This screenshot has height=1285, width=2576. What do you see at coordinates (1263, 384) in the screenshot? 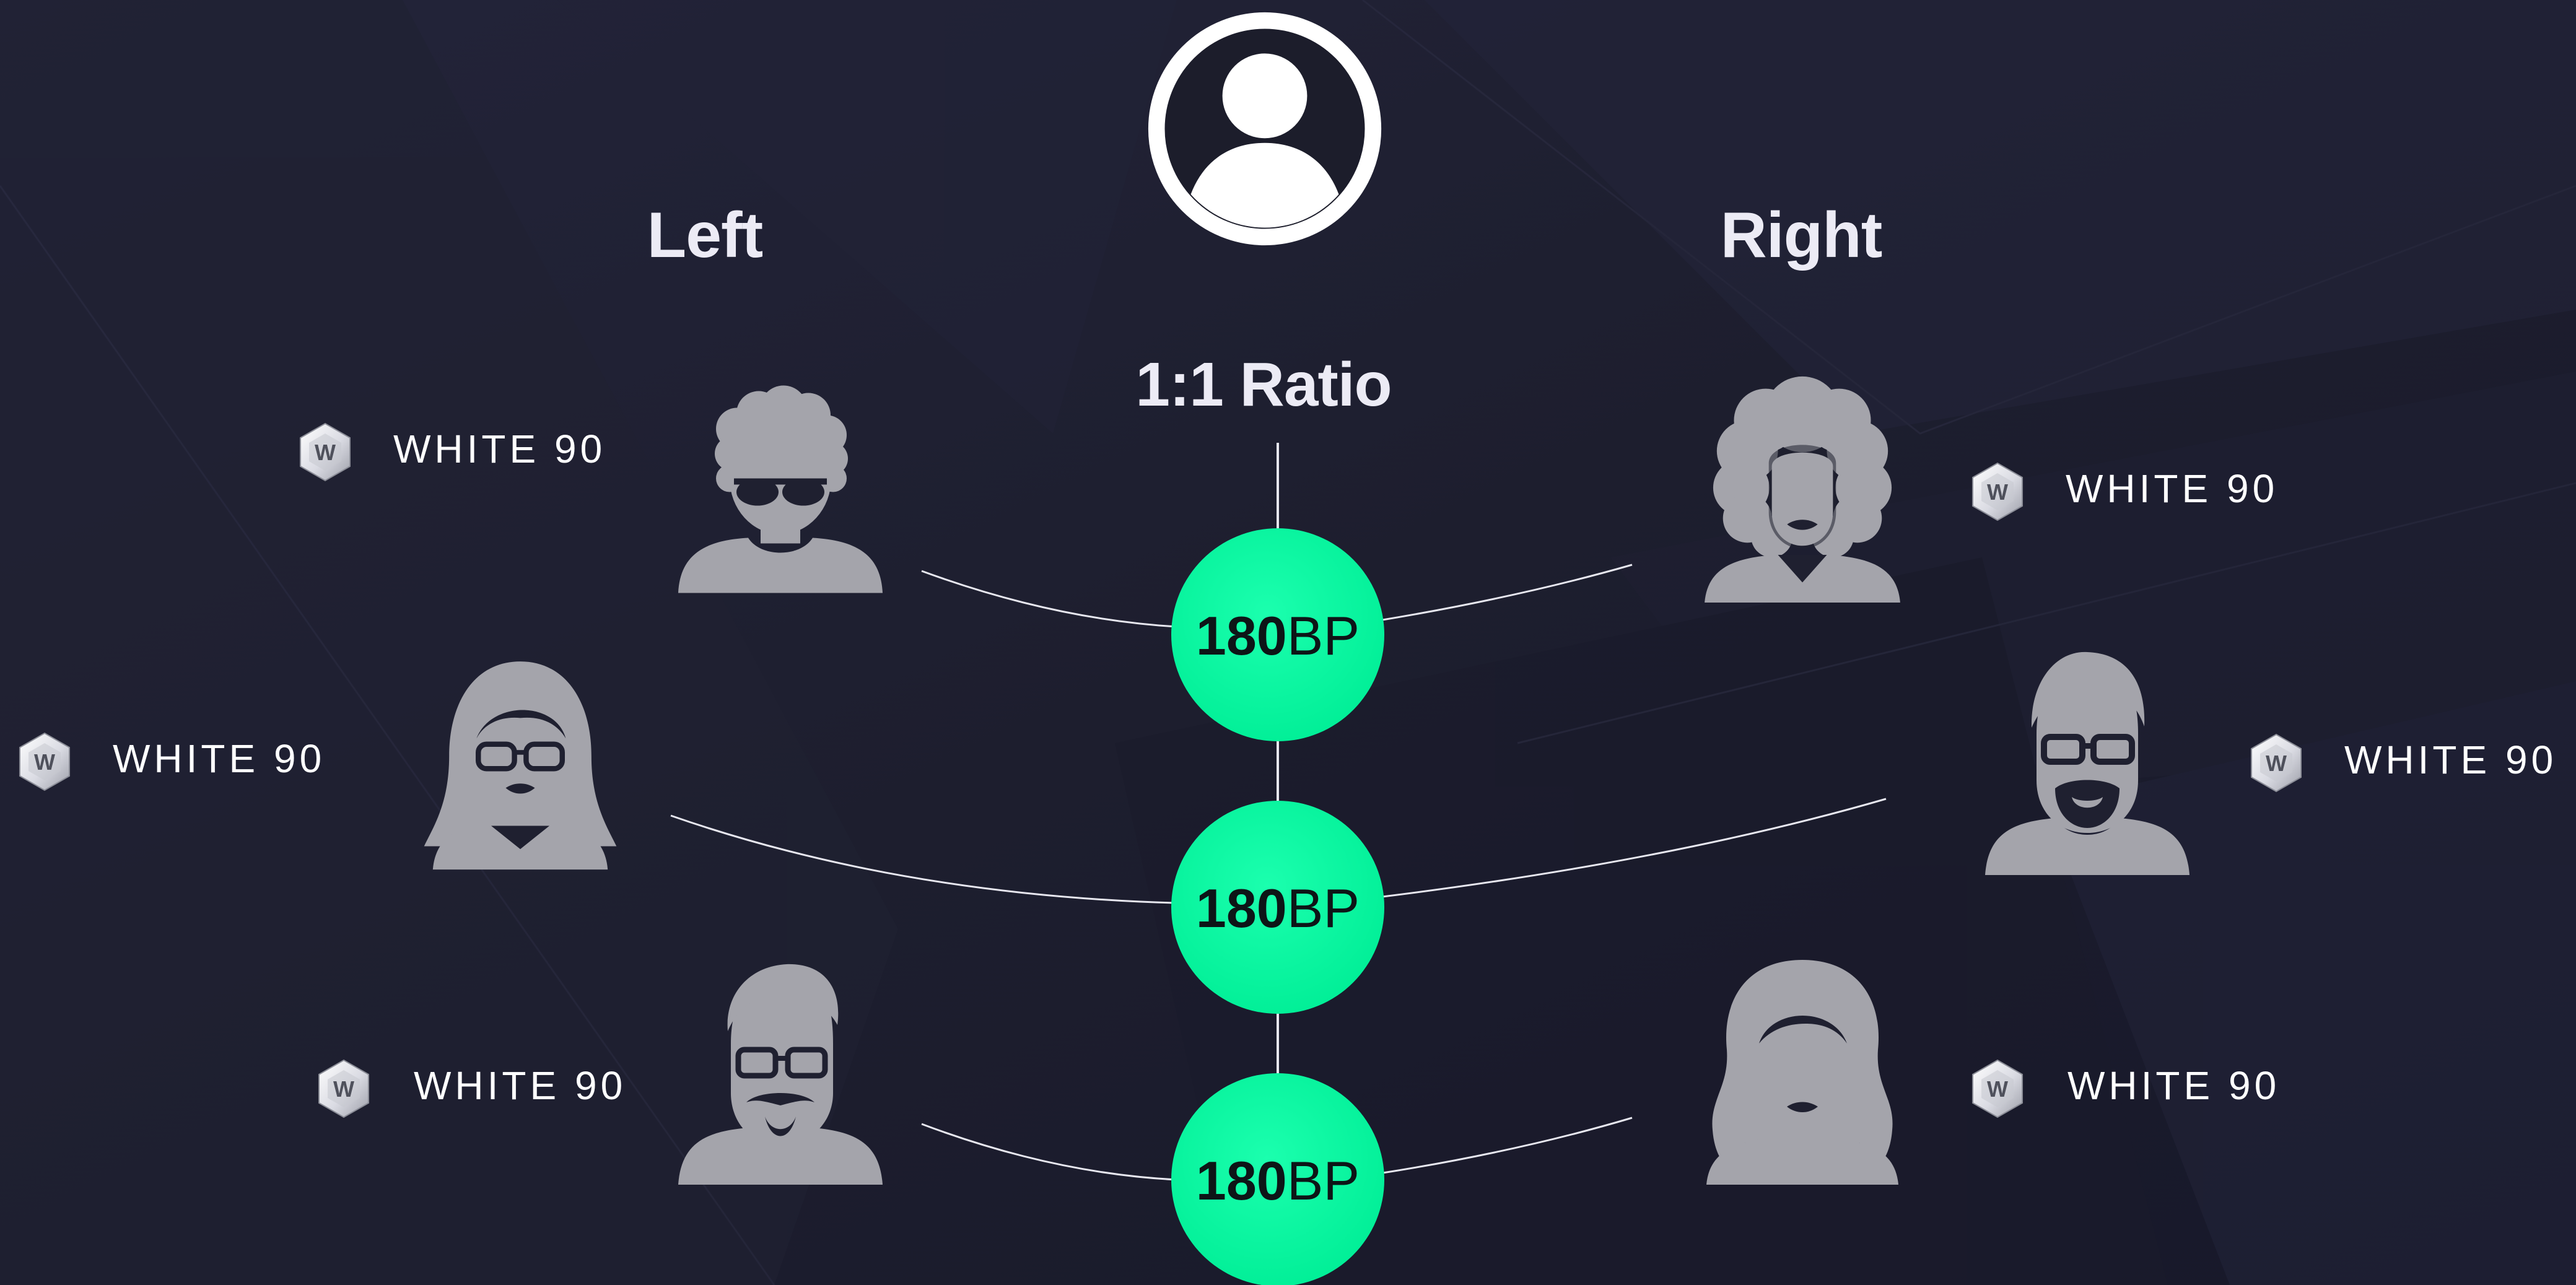
I see `ratio-label: 1:1 Ratio` at bounding box center [1263, 384].